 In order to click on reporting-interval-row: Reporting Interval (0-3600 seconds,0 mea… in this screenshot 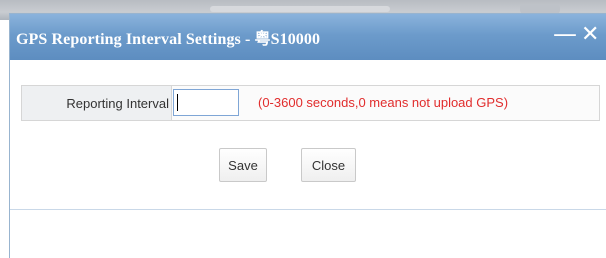, I will do `click(310, 103)`.